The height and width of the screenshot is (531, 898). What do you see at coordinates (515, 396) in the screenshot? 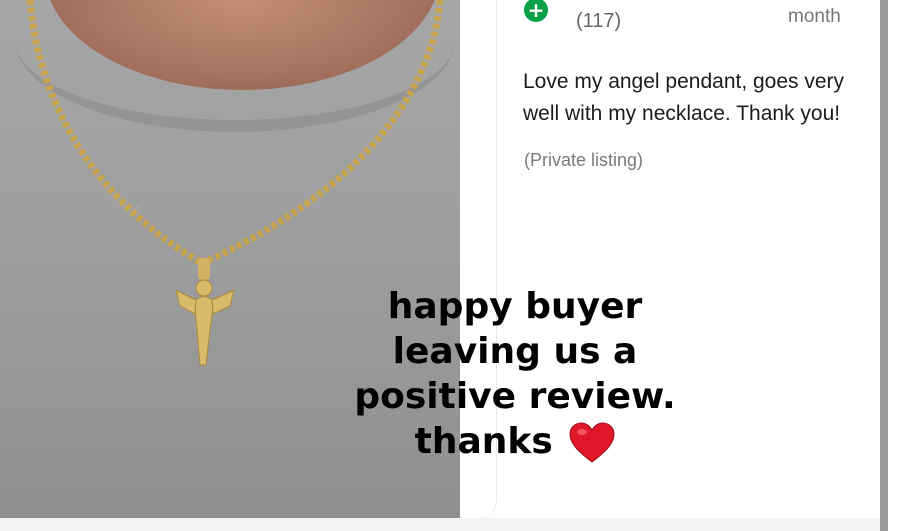
I see `caption-line-3: positive review.` at bounding box center [515, 396].